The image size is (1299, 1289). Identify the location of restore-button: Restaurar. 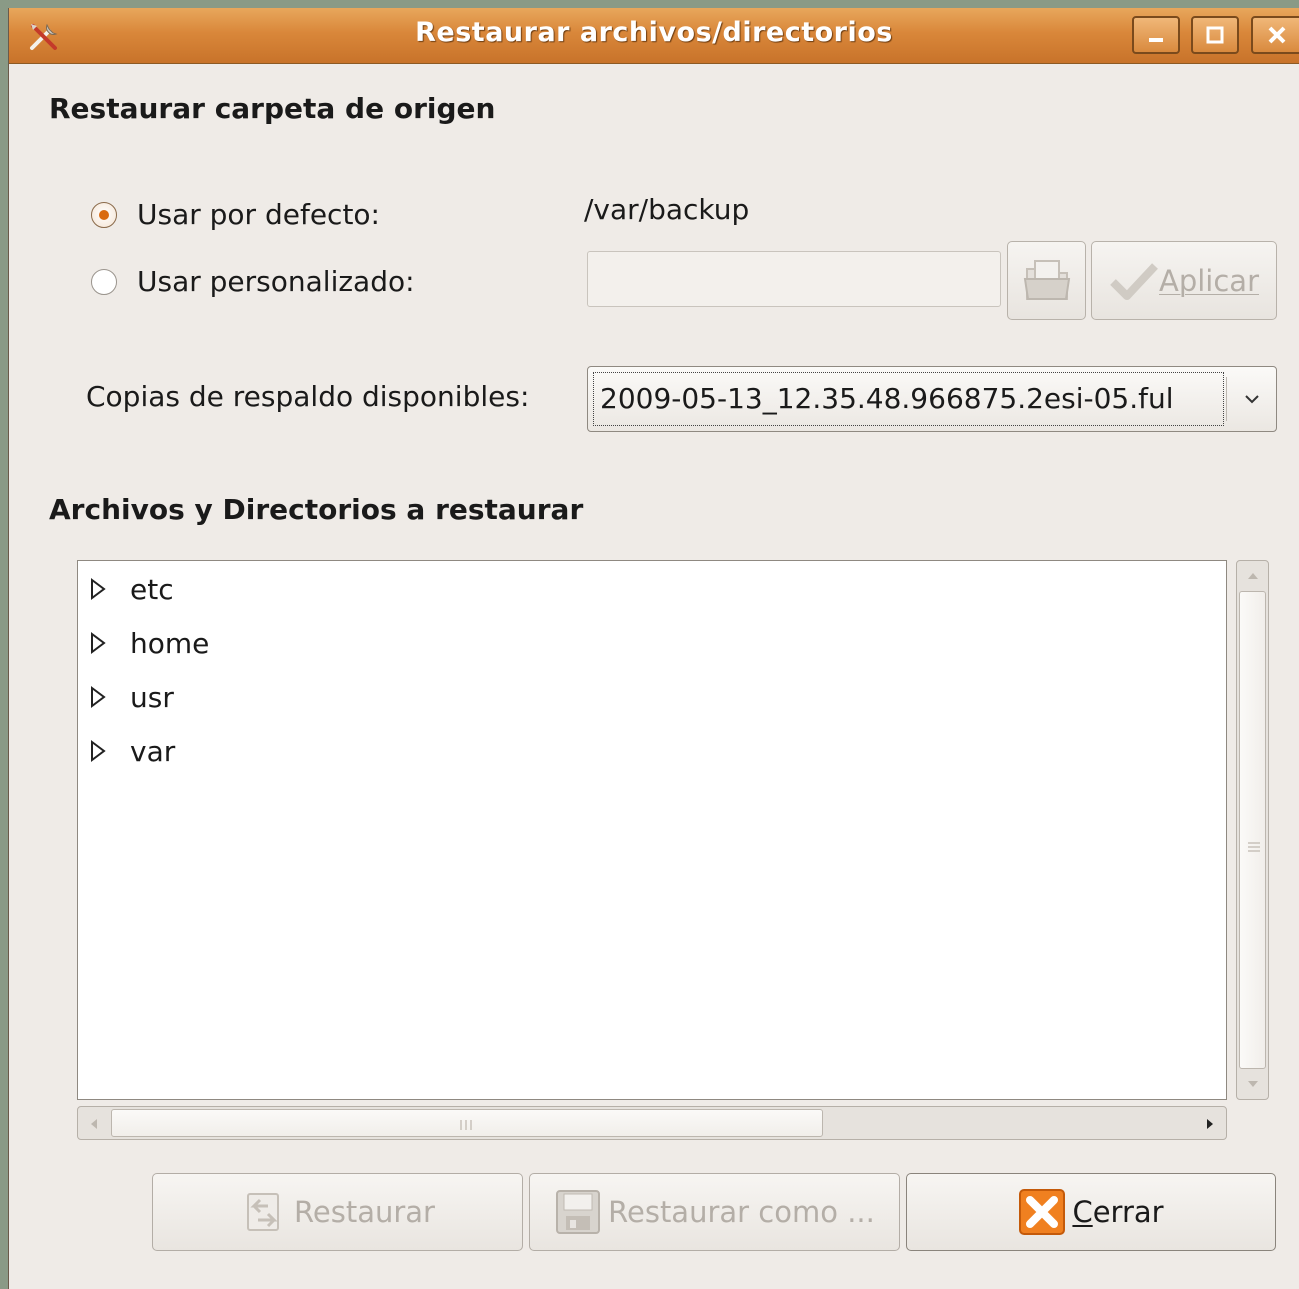
(337, 1212).